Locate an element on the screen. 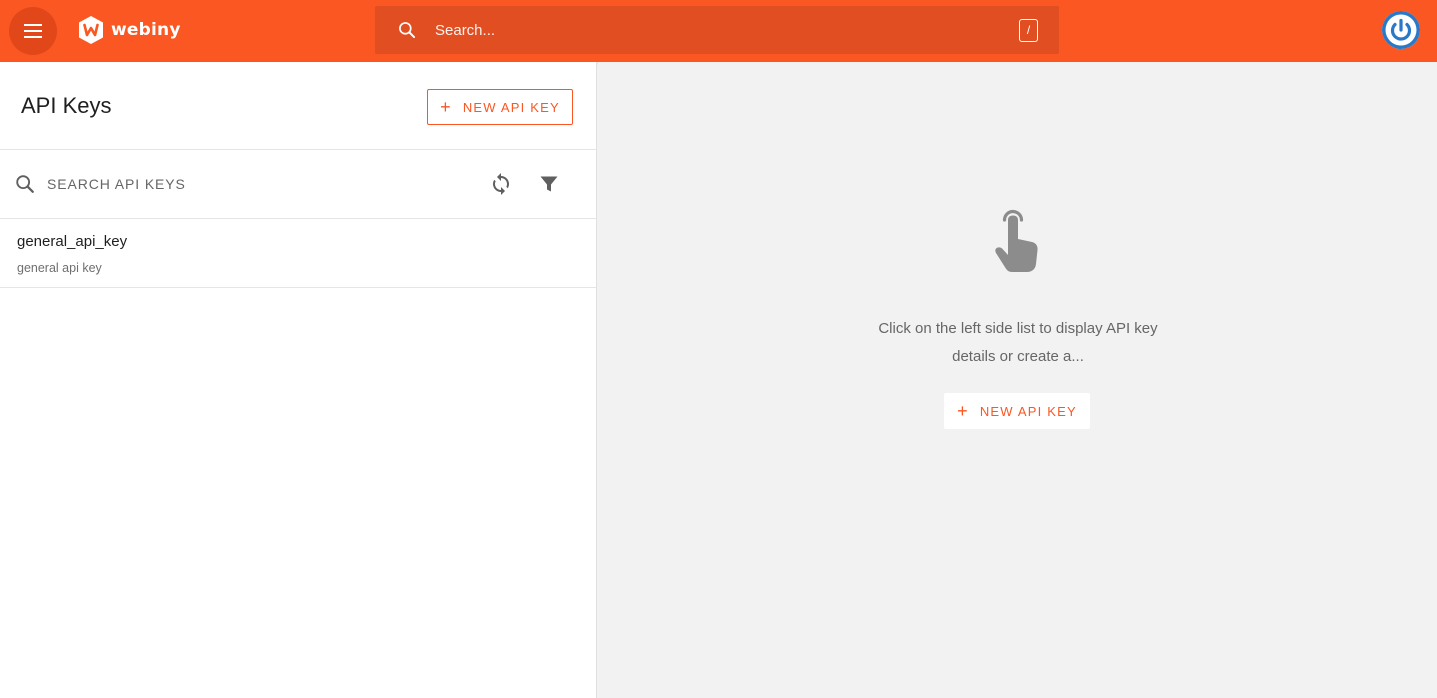 The height and width of the screenshot is (698, 1437). new-api-key-button-secondary-label: NEW API KEY is located at coordinates (1028, 411).